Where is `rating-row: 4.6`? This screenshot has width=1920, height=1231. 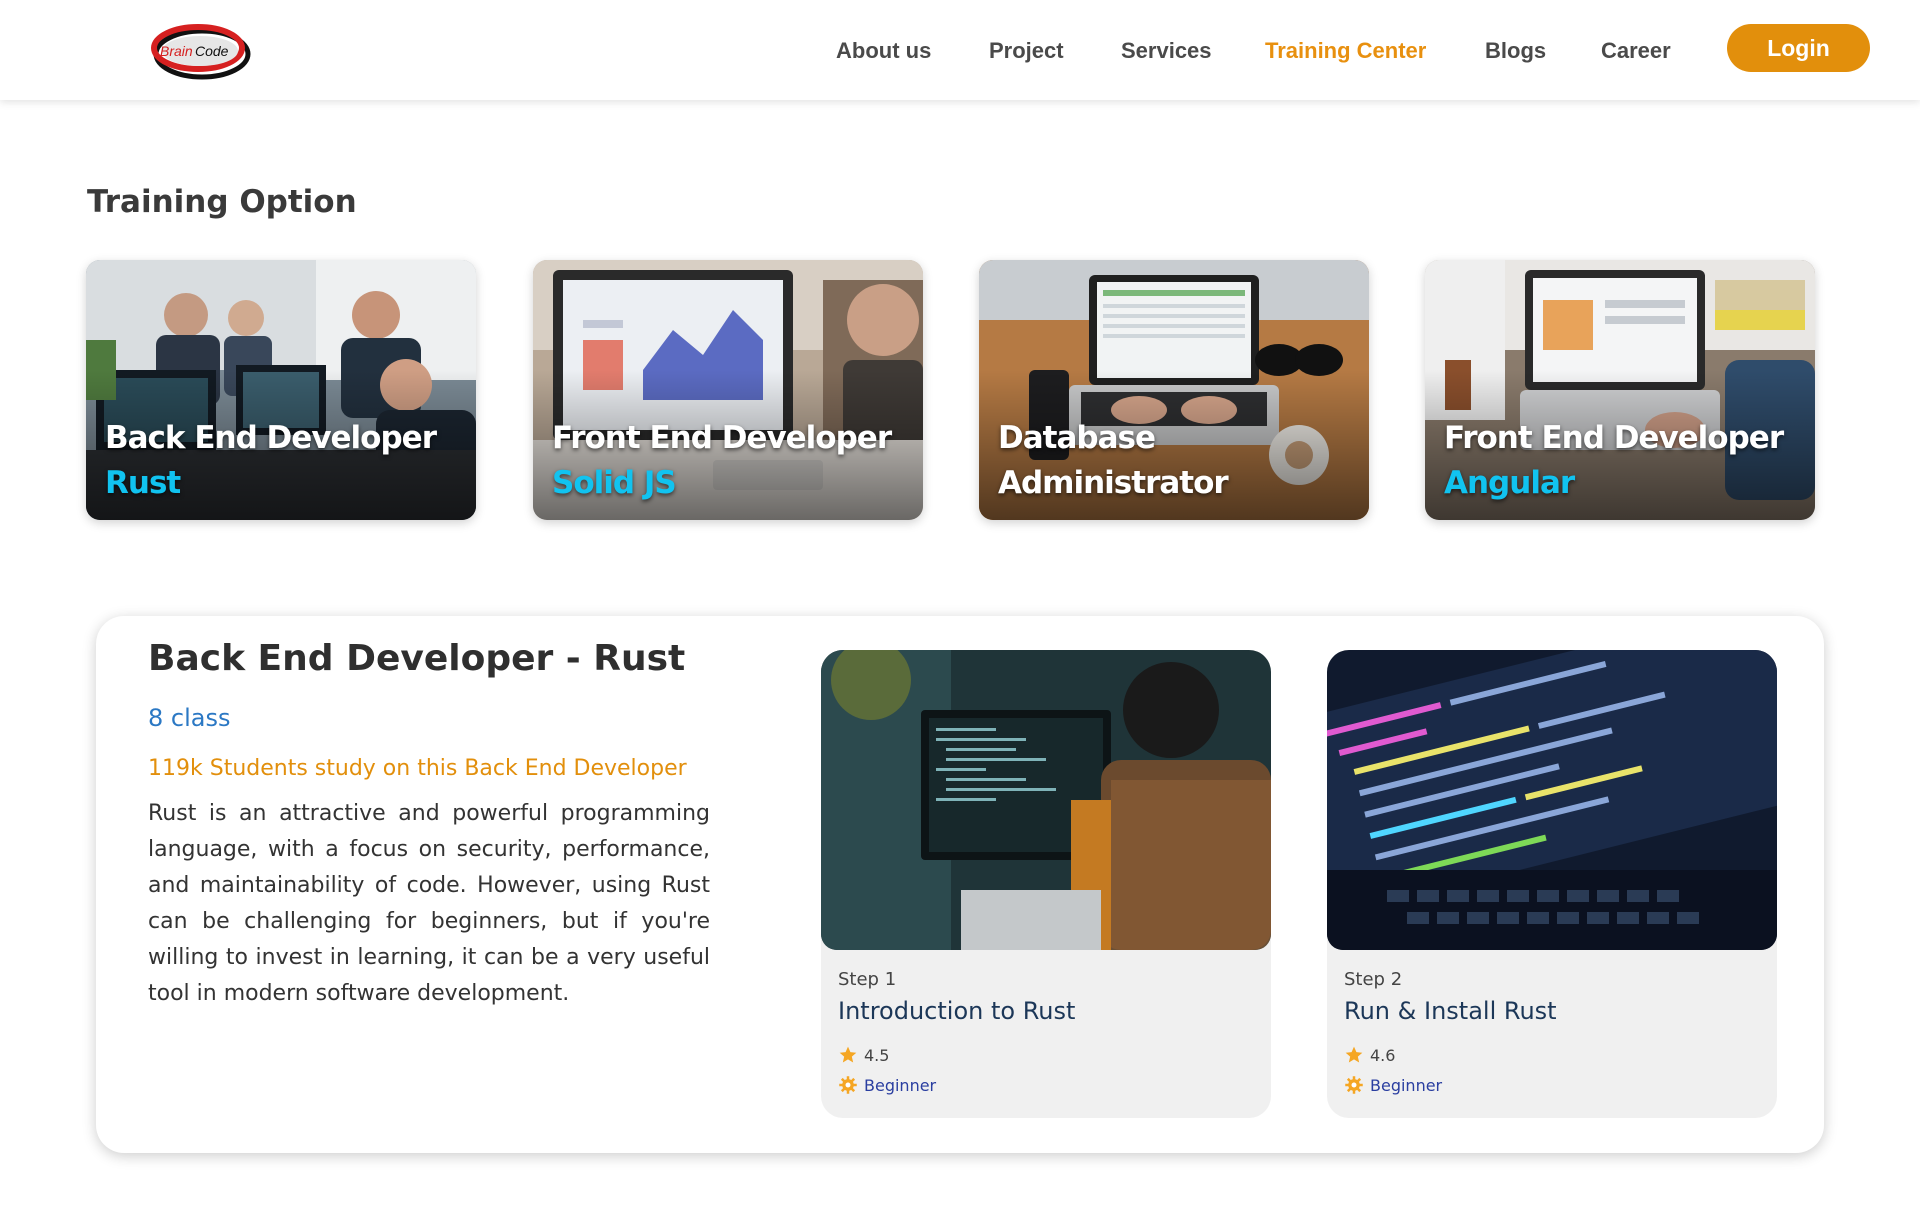 rating-row: 4.6 is located at coordinates (1369, 1055).